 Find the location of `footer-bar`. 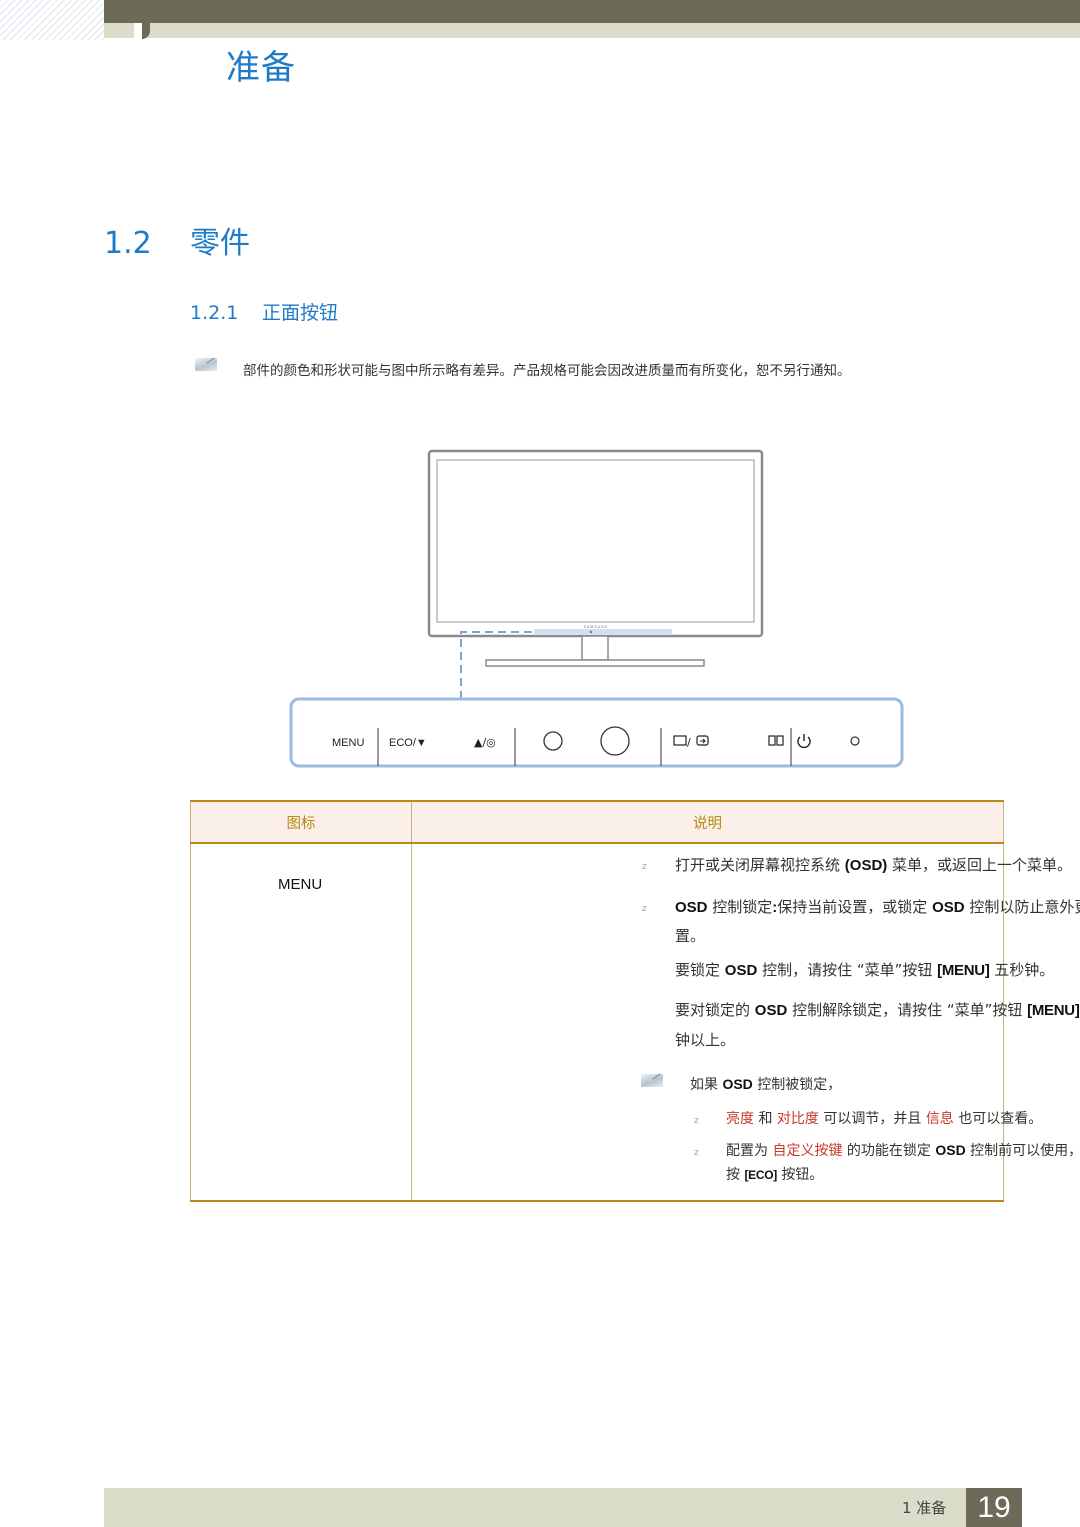

footer-bar is located at coordinates (563, 1507).